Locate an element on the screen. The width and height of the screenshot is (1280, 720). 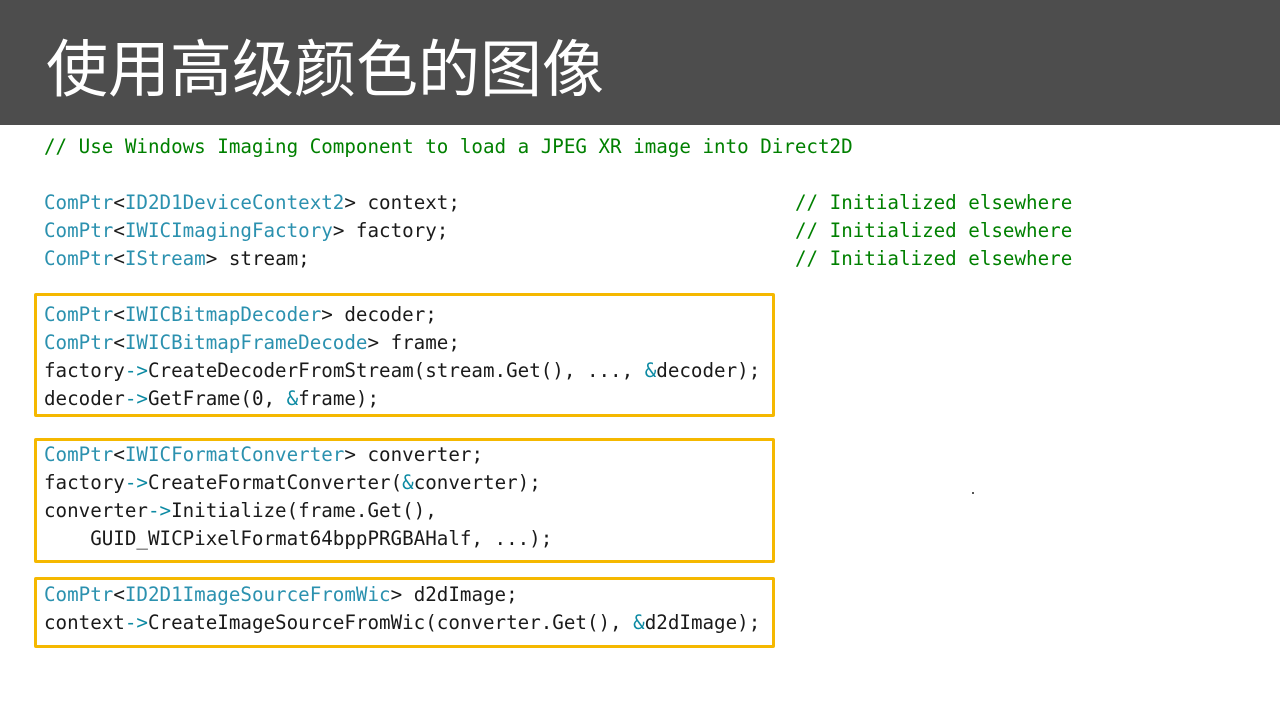
variable-name: stream; is located at coordinates (263, 258).